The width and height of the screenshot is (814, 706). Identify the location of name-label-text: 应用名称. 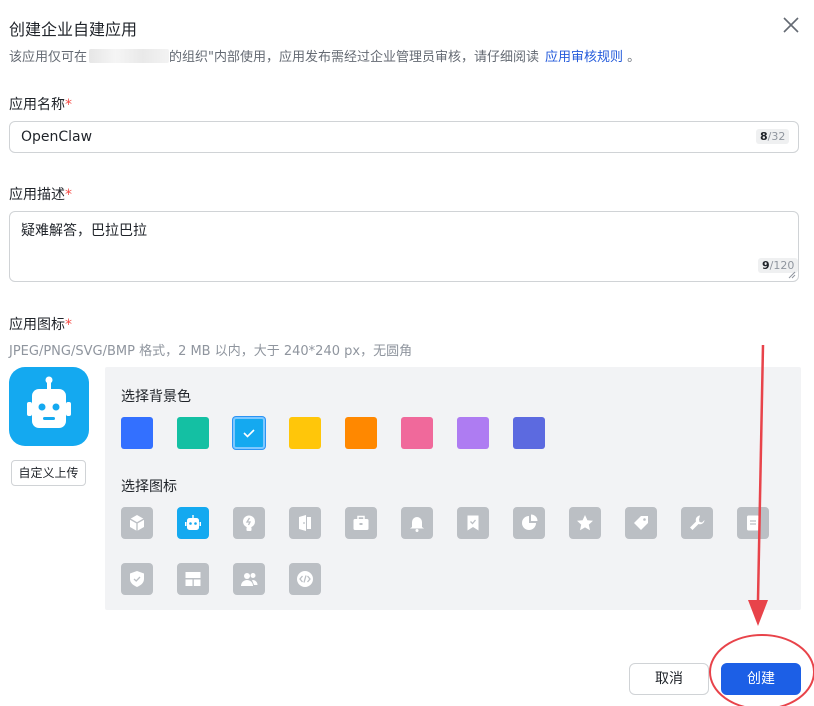
(37, 105).